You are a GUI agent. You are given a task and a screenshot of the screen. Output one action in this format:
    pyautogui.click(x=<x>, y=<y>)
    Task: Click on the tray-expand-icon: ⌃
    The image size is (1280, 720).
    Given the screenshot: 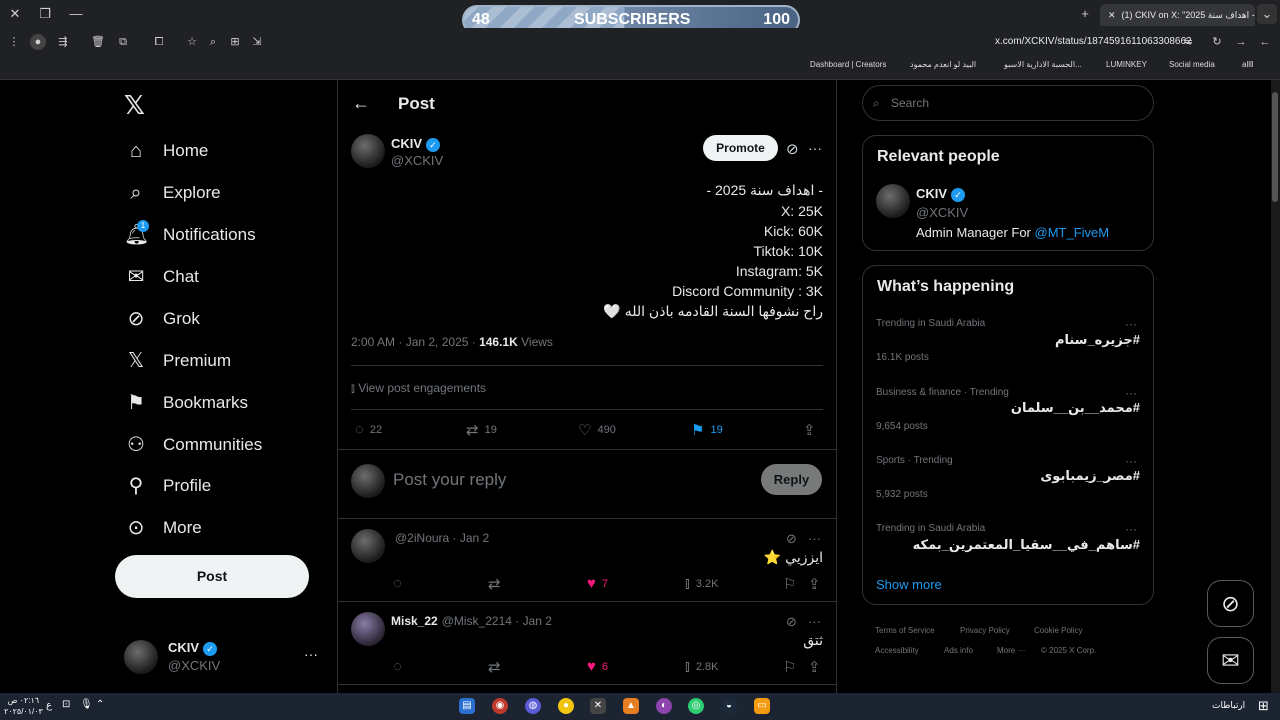 What is the action you would take?
    pyautogui.click(x=100, y=704)
    